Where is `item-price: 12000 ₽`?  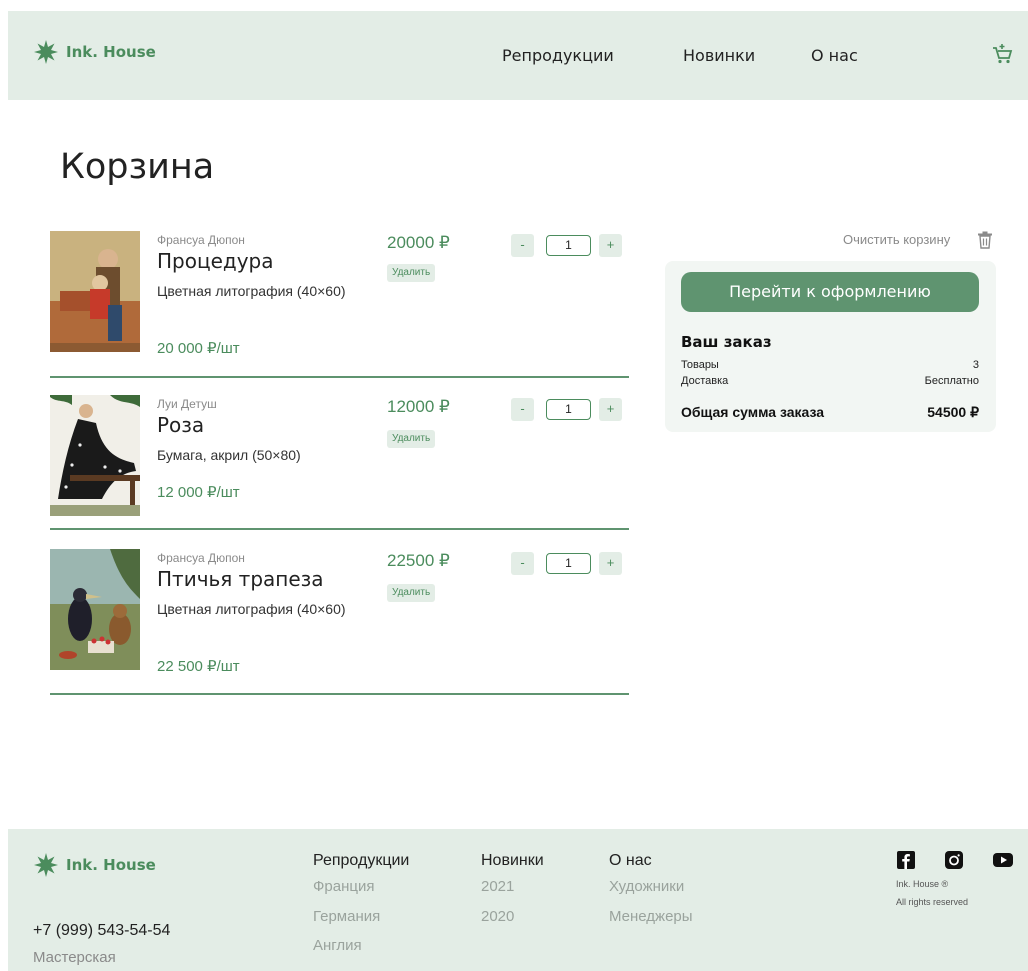 item-price: 12000 ₽ is located at coordinates (418, 406).